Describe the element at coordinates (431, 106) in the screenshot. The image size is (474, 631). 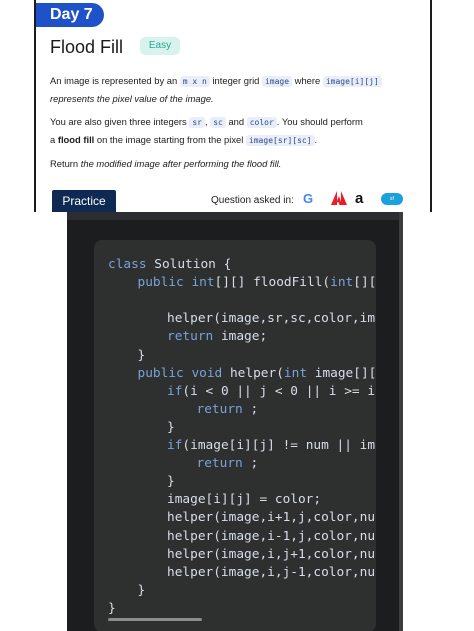
I see `card-right-border` at that location.